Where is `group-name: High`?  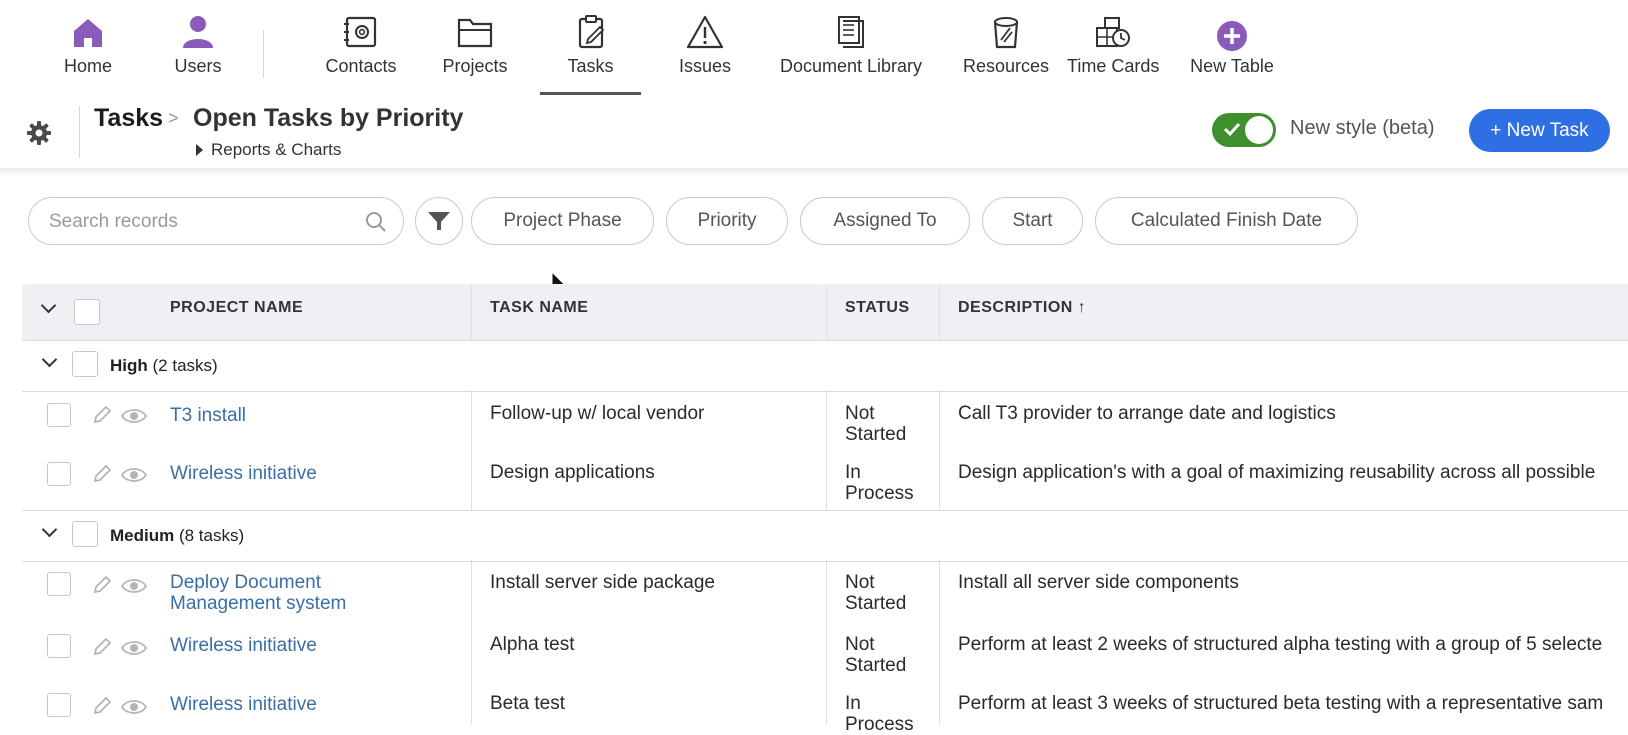
group-name: High is located at coordinates (129, 365).